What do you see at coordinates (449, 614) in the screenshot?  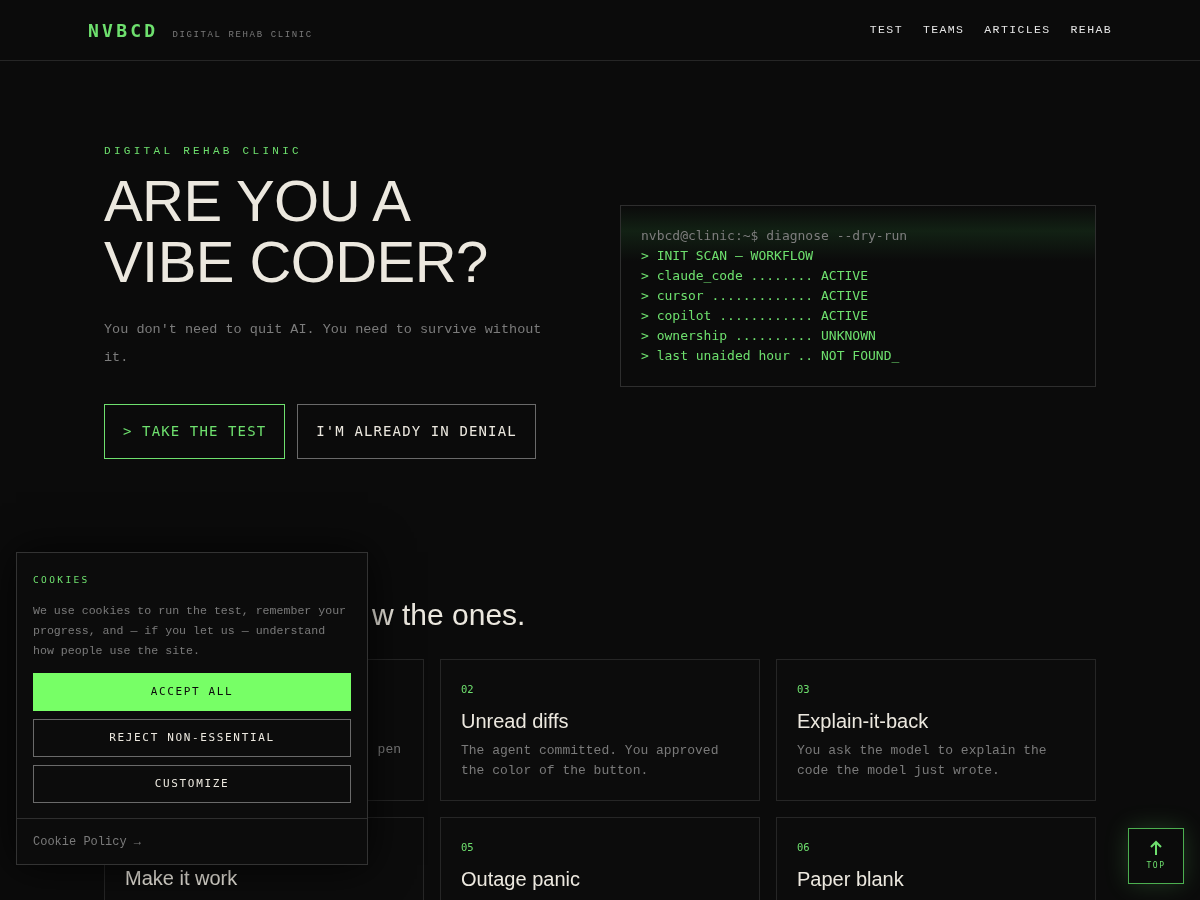 I see `section-heading: w the ones.` at bounding box center [449, 614].